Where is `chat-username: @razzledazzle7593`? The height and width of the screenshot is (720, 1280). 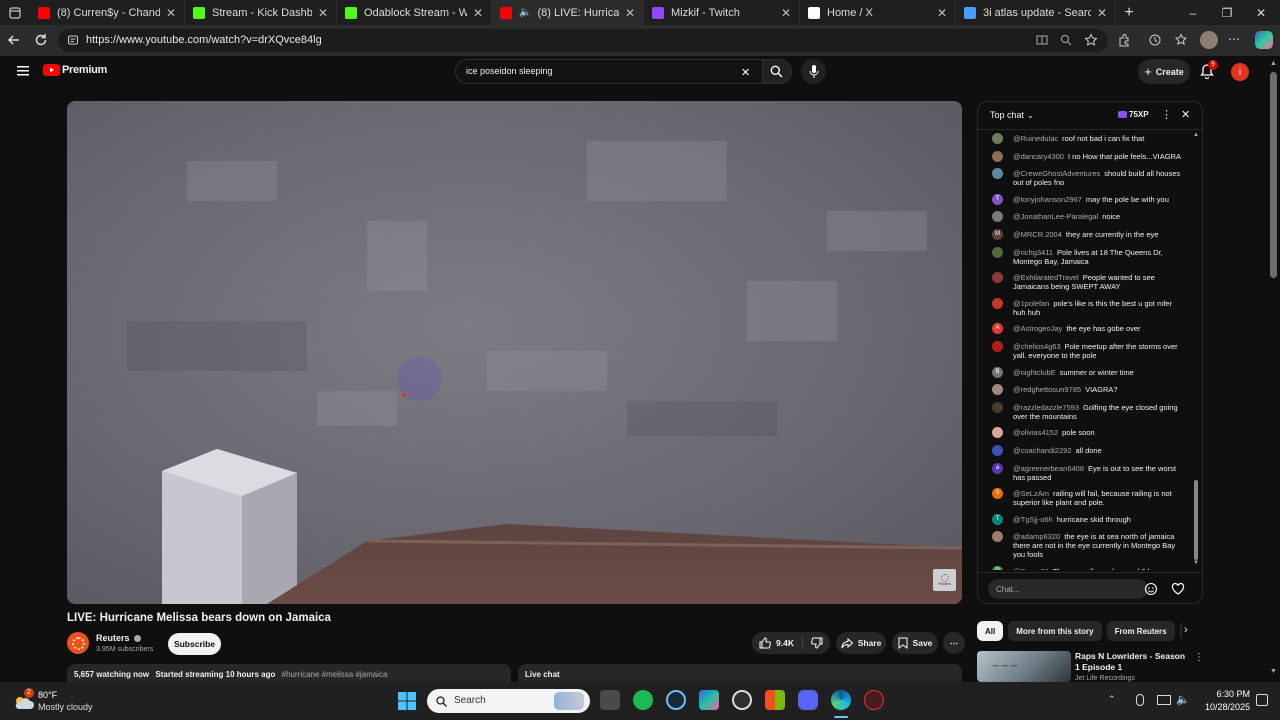 chat-username: @razzledazzle7593 is located at coordinates (1046, 407).